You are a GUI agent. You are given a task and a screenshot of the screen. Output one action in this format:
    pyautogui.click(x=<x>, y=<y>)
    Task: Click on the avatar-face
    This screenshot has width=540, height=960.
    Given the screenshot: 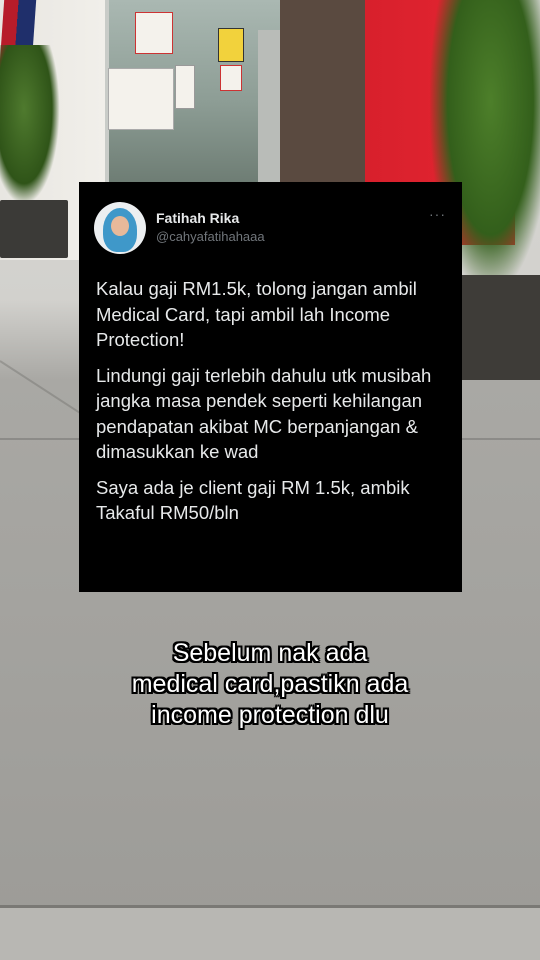 What is the action you would take?
    pyautogui.click(x=120, y=226)
    